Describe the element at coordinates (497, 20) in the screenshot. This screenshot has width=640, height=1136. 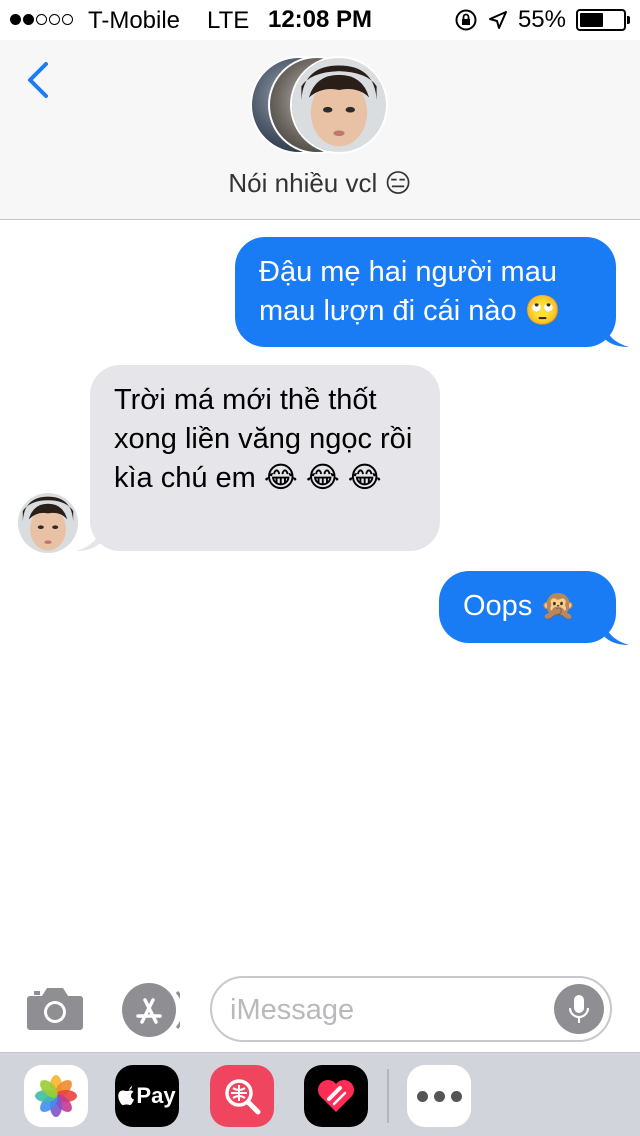
I see `location-arrow-icon` at that location.